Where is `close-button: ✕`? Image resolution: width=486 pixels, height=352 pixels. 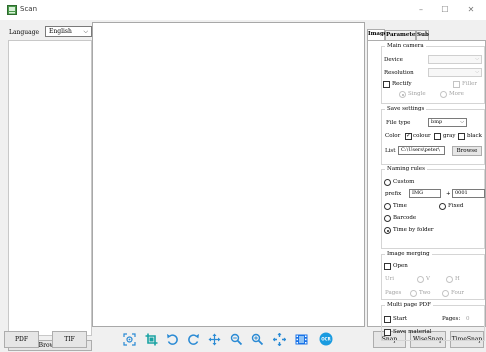
close-button: ✕ is located at coordinates (471, 10).